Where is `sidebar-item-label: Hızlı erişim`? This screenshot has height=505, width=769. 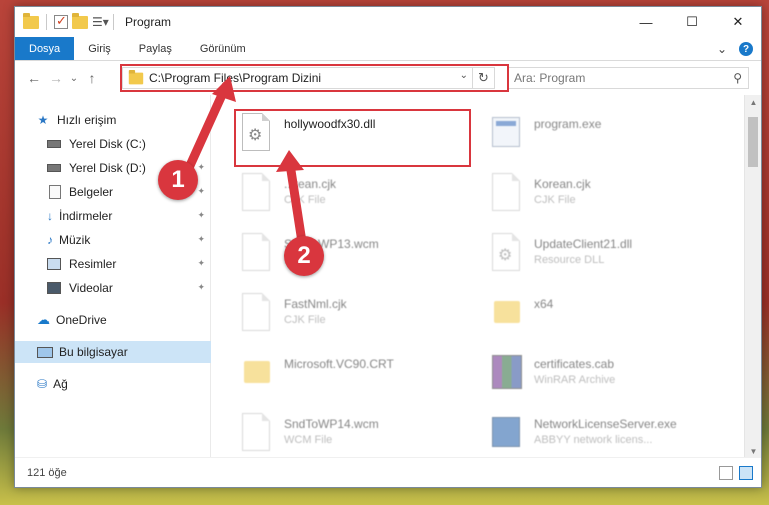 sidebar-item-label: Hızlı erişim is located at coordinates (87, 120).